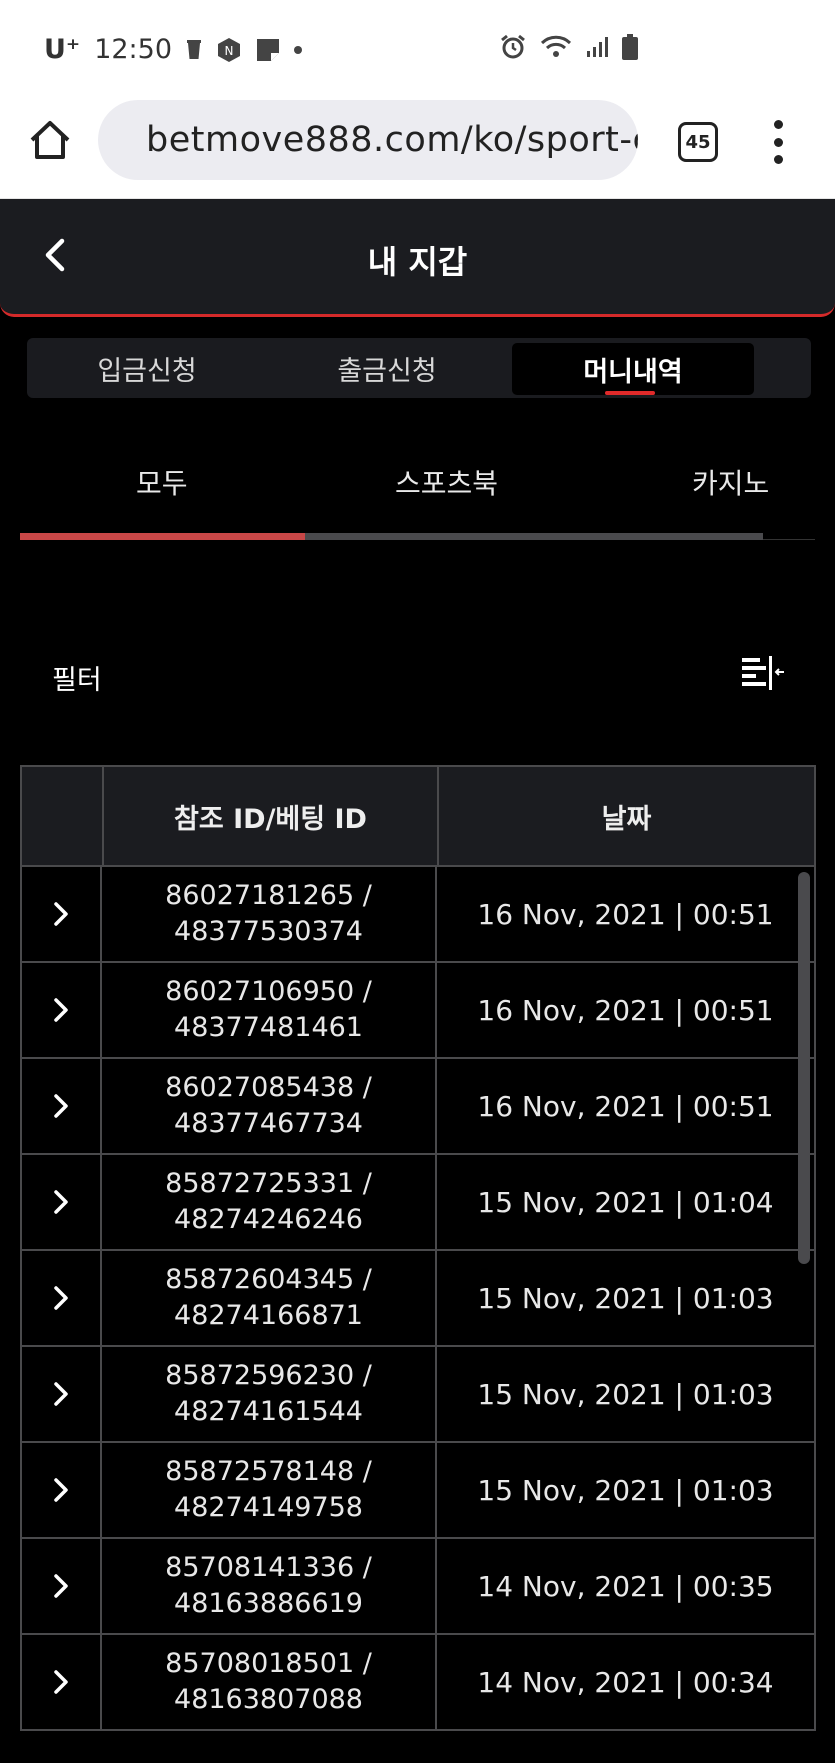  Describe the element at coordinates (77, 680) in the screenshot. I see `filter-label: 필터` at that location.